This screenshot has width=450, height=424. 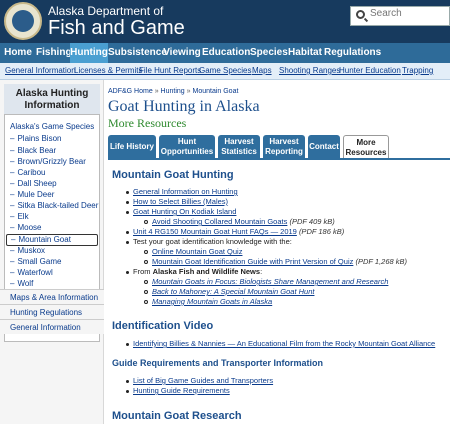 I want to click on tab-harvest-reporting: Harvest Reporting, so click(x=284, y=147).